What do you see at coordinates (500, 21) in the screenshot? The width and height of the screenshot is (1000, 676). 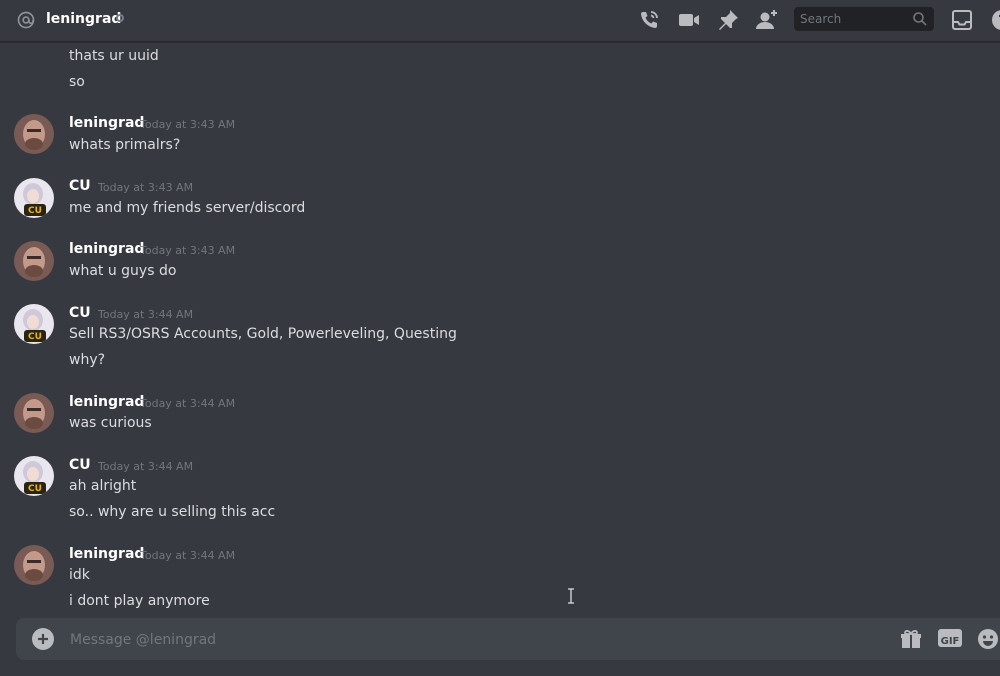 I see `channel-header: leningrad ?` at bounding box center [500, 21].